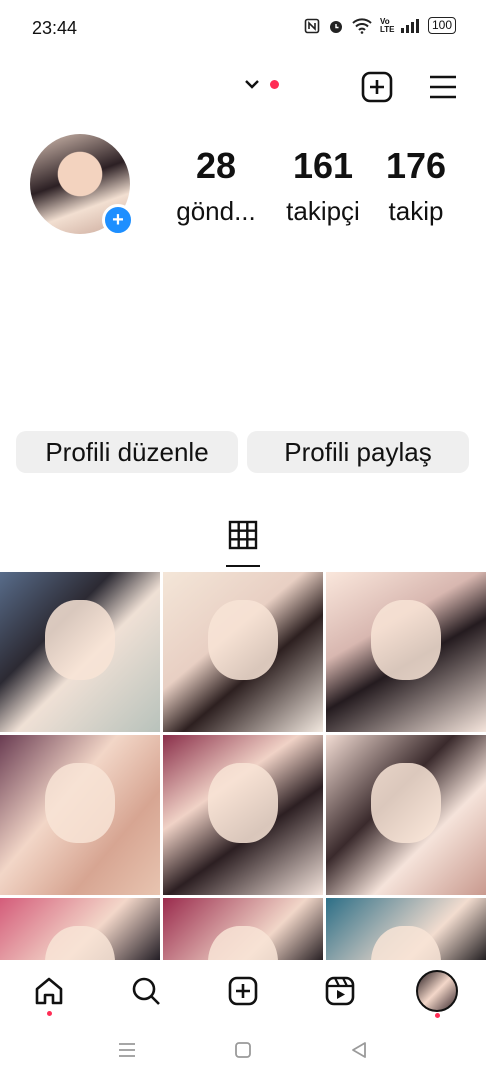 The width and height of the screenshot is (486, 1080). I want to click on create-icon, so click(243, 991).